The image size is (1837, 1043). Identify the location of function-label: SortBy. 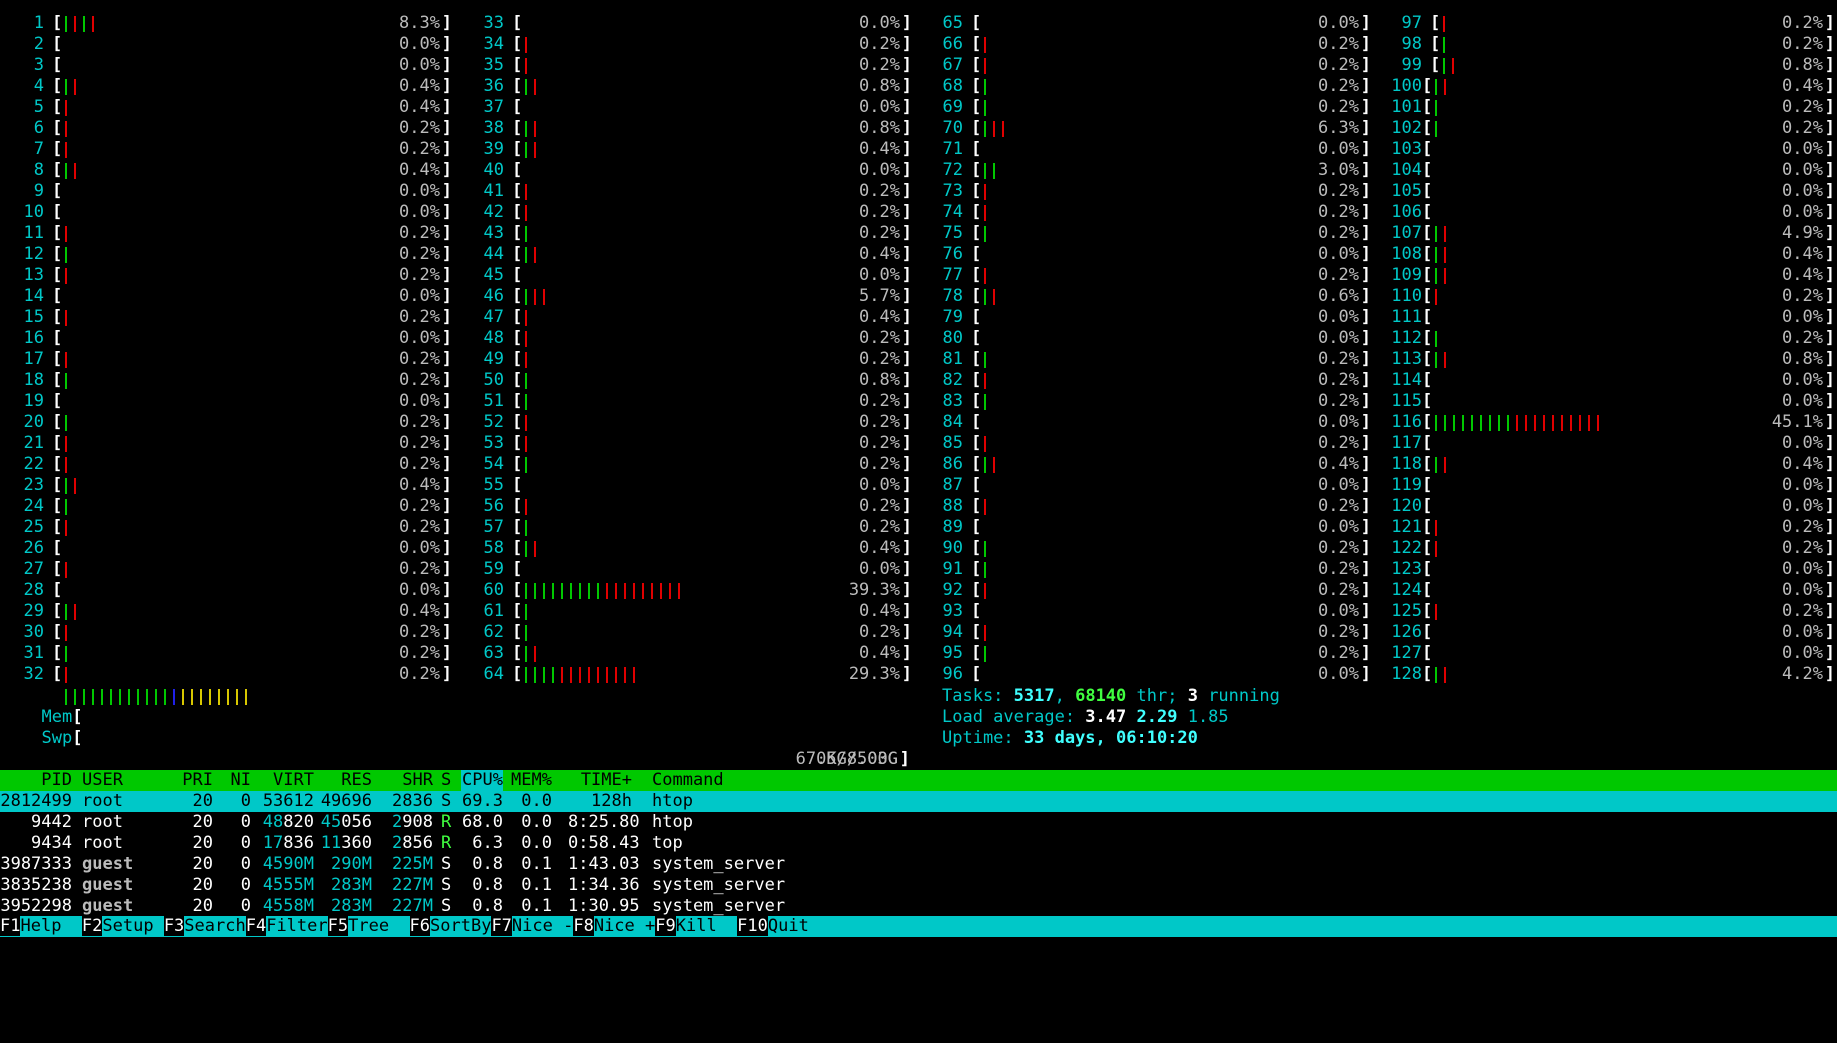
(461, 926).